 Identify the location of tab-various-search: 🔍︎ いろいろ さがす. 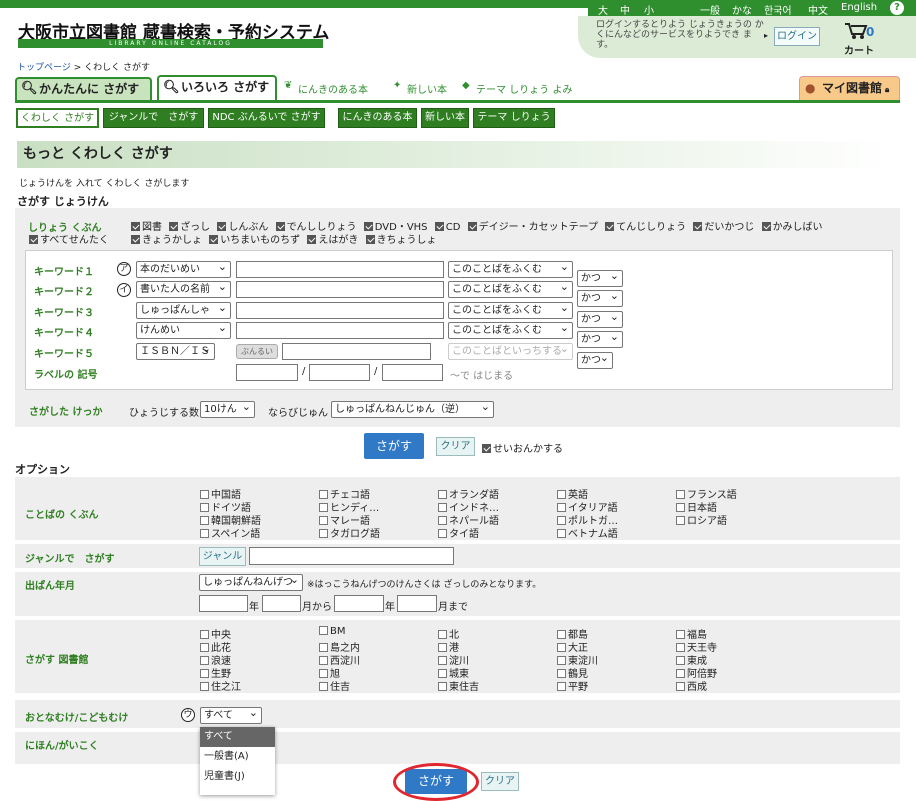
(217, 88).